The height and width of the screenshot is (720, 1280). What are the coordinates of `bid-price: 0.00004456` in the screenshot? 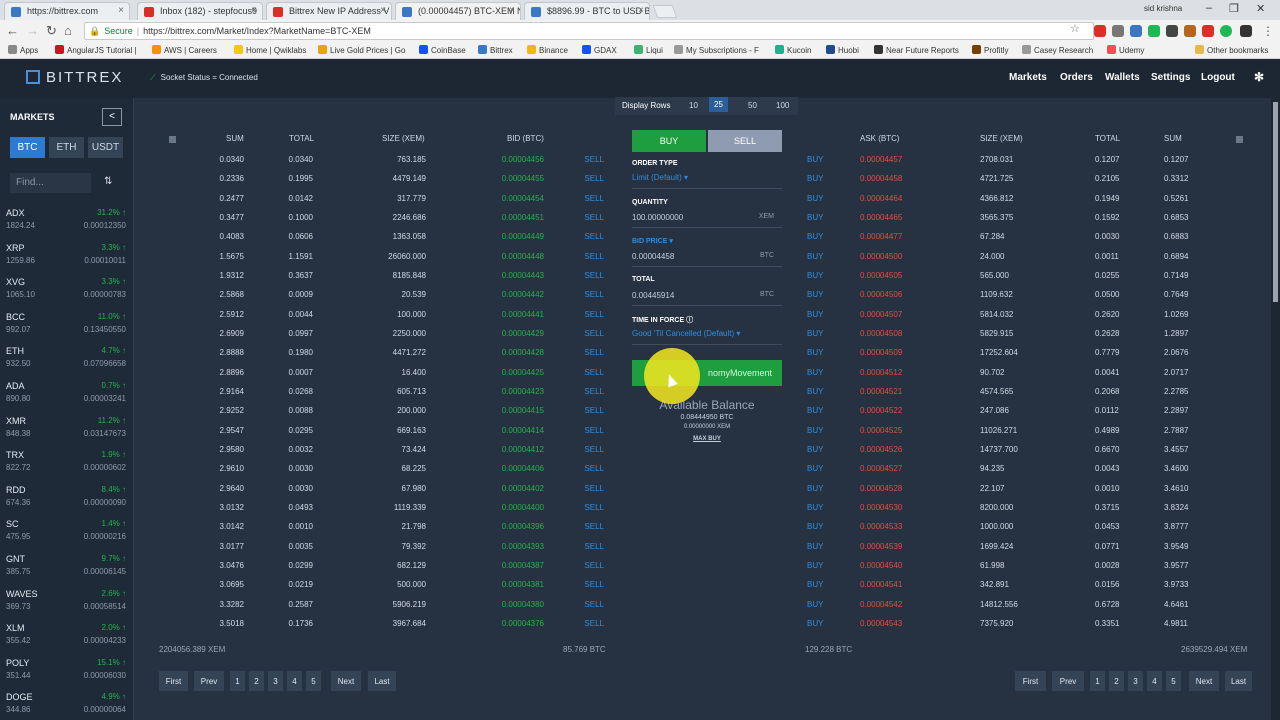 It's located at (523, 159).